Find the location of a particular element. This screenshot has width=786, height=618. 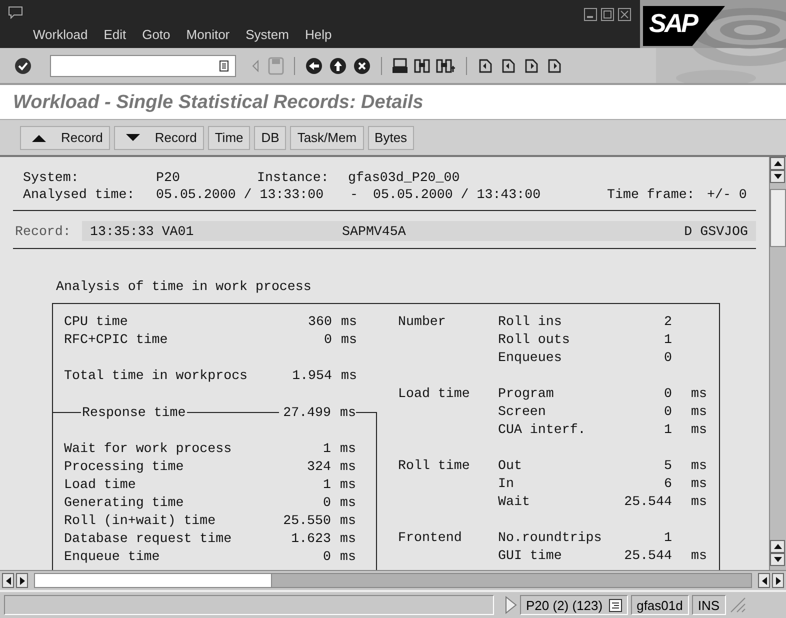

close-icon is located at coordinates (624, 14).